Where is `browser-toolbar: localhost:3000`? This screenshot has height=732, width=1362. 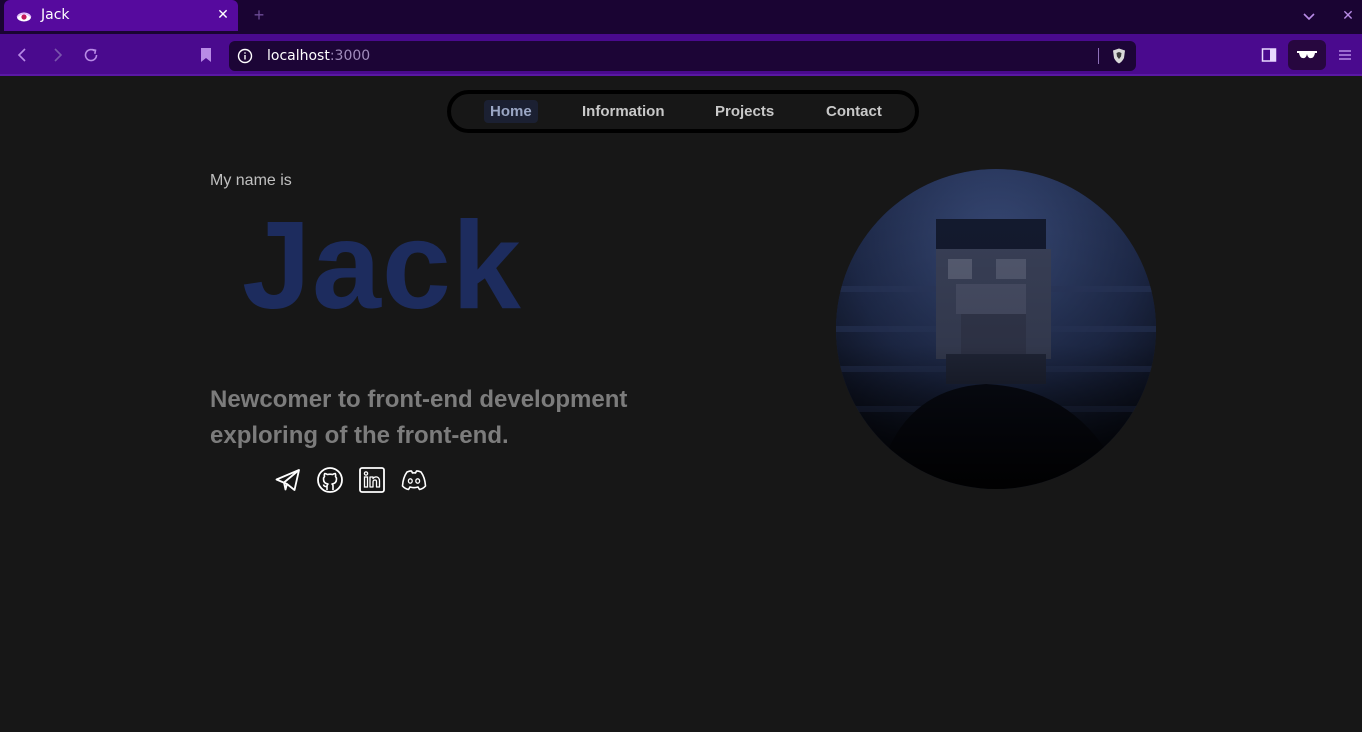 browser-toolbar: localhost:3000 is located at coordinates (681, 55).